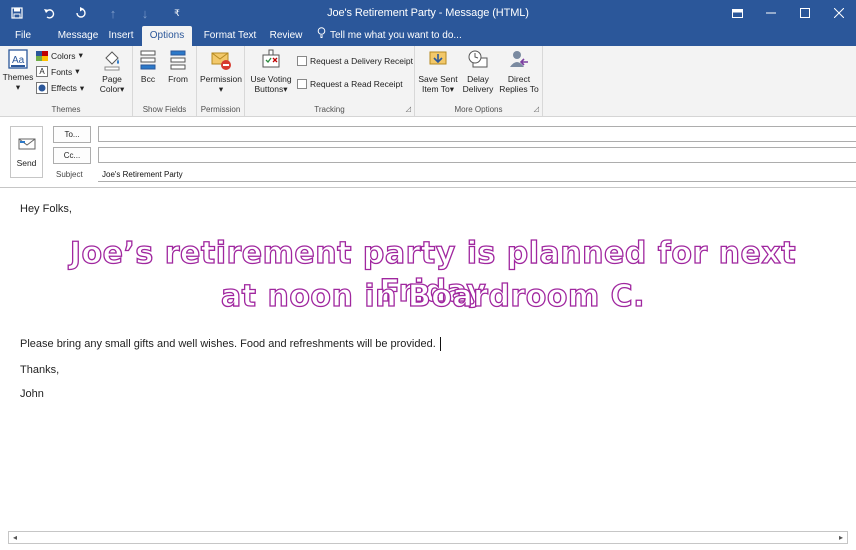  Describe the element at coordinates (112, 61) in the screenshot. I see `paint-bucket-icon` at that location.